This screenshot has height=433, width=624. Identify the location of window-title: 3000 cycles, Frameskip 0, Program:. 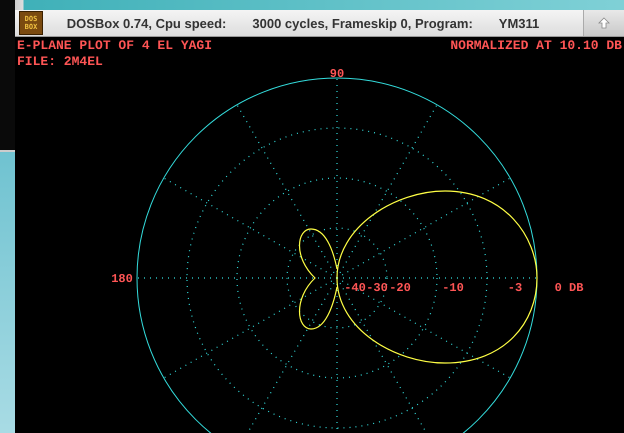
(362, 23).